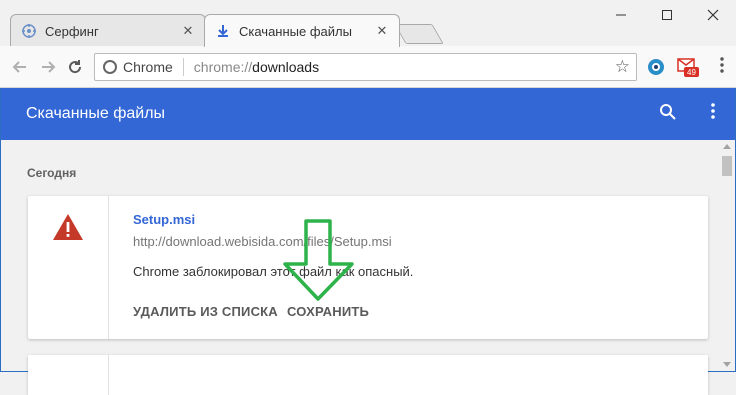 This screenshot has height=395, width=736. I want to click on mail-badge-count: 49, so click(691, 72).